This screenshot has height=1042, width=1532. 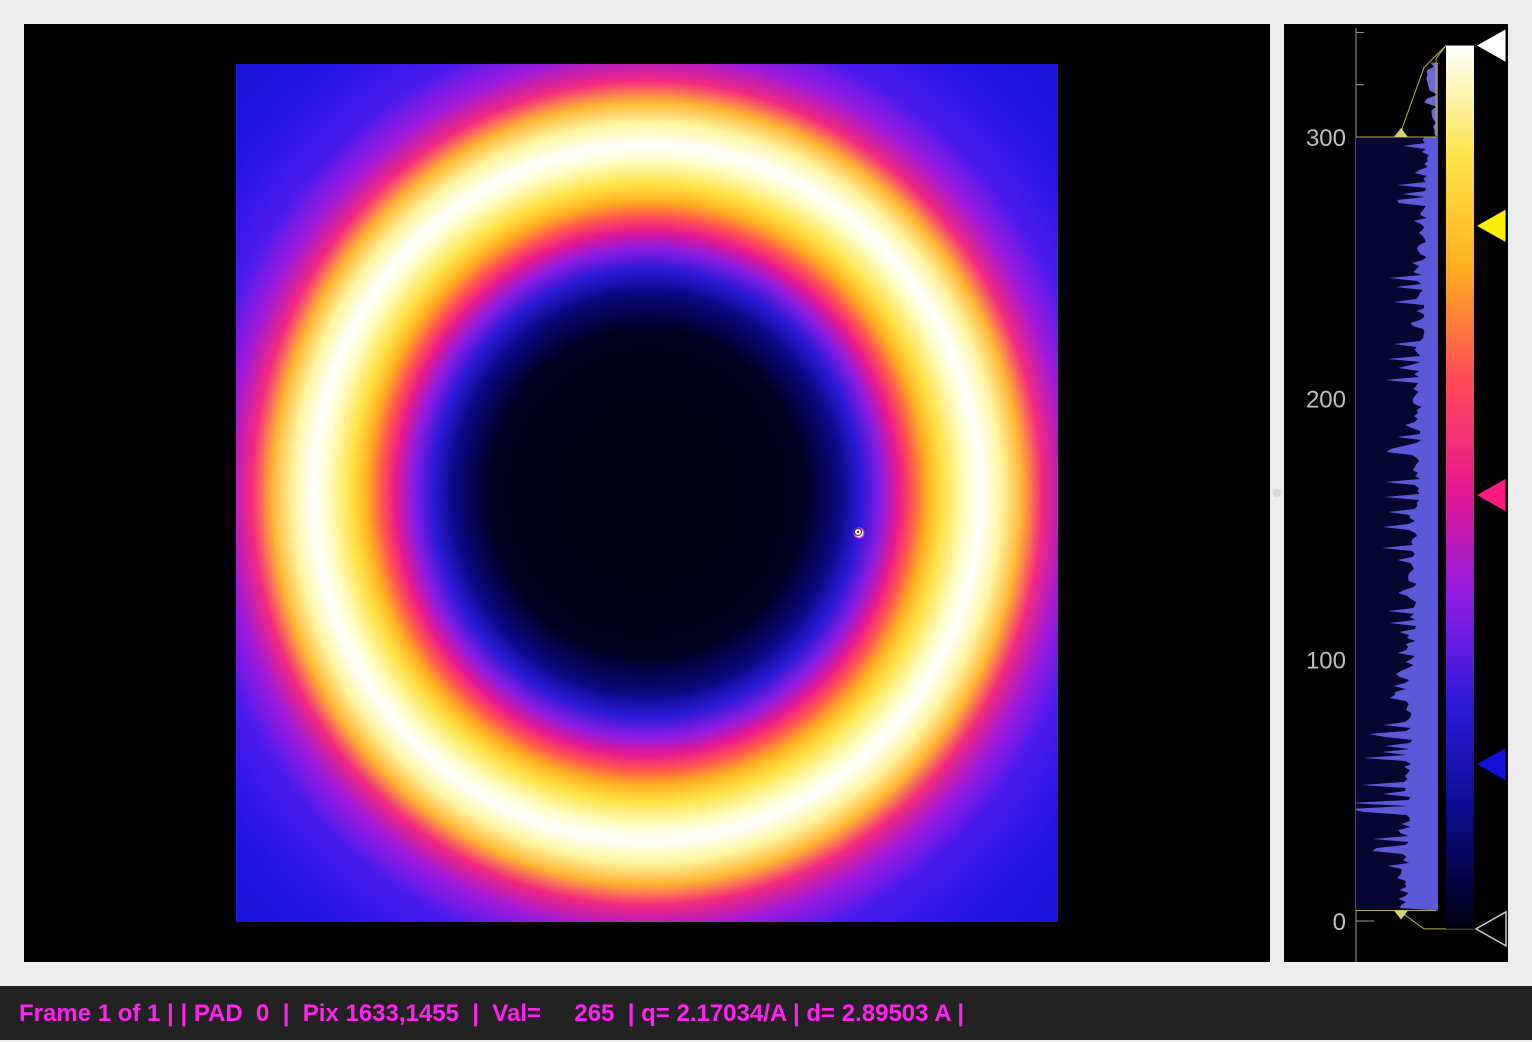 I want to click on tick-label: 100, so click(x=1326, y=661).